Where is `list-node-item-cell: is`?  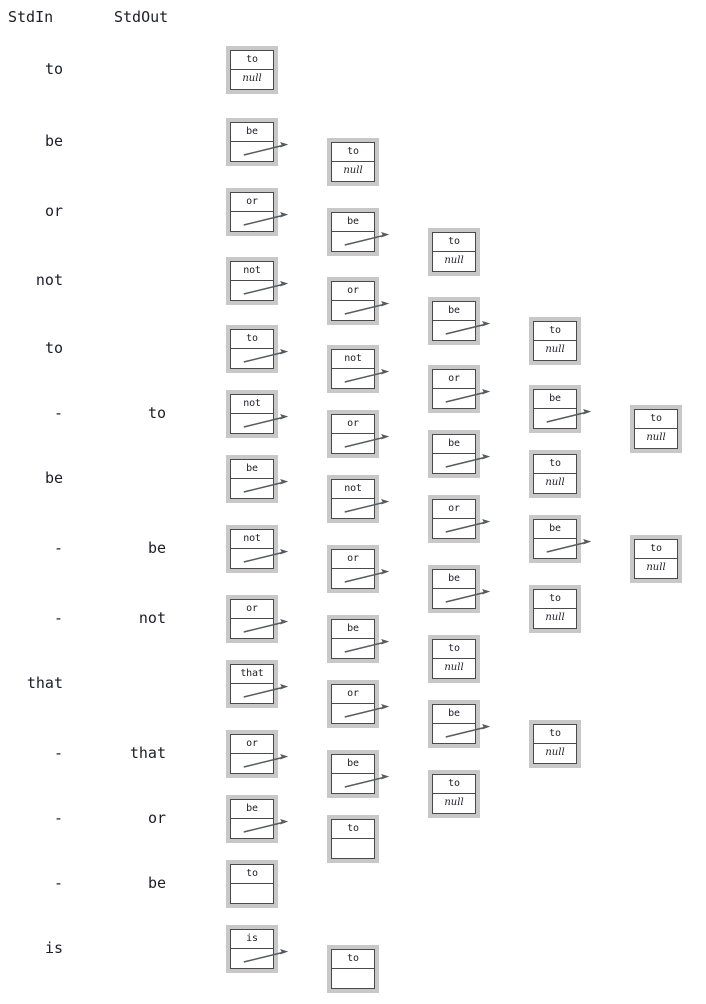 list-node-item-cell: is is located at coordinates (252, 939).